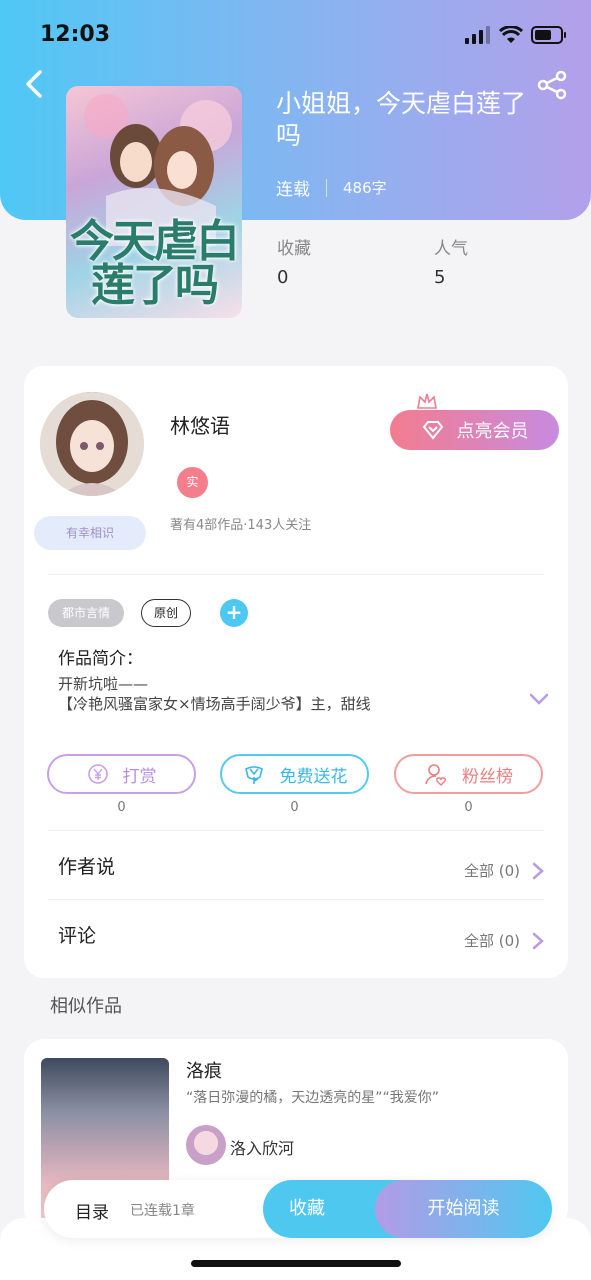 The height and width of the screenshot is (1280, 591). I want to click on home-indicator, so click(296, 1263).